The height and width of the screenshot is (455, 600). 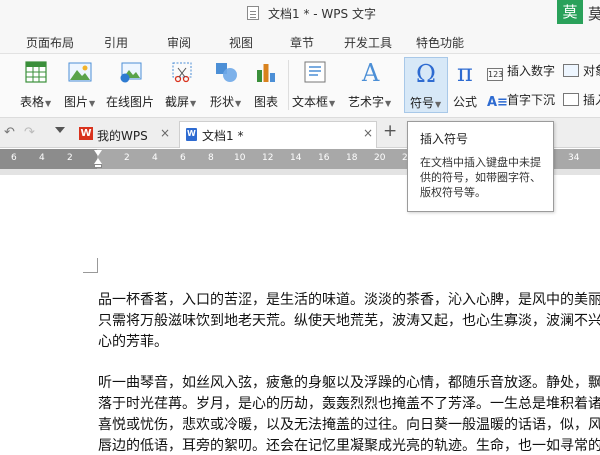 What do you see at coordinates (422, 103) in the screenshot?
I see `symbol-button-label: 符号` at bounding box center [422, 103].